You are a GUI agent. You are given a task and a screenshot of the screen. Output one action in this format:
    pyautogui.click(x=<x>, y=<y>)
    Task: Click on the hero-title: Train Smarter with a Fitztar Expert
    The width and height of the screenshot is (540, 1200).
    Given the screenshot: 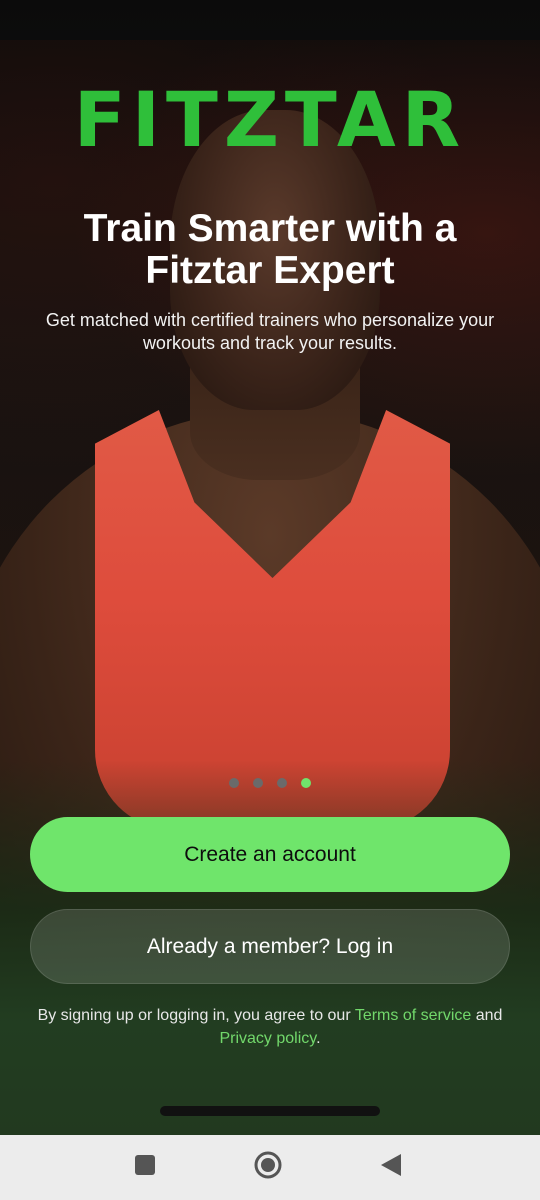 What is the action you would take?
    pyautogui.click(x=270, y=249)
    